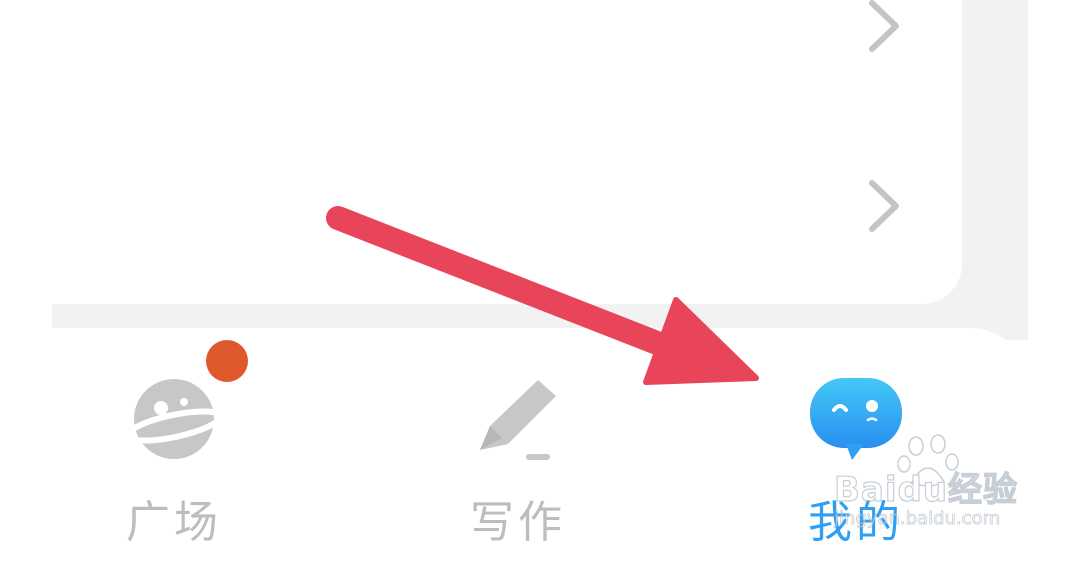 This screenshot has height=568, width=1079. Describe the element at coordinates (856, 522) in the screenshot. I see `tab-label: 我的` at that location.